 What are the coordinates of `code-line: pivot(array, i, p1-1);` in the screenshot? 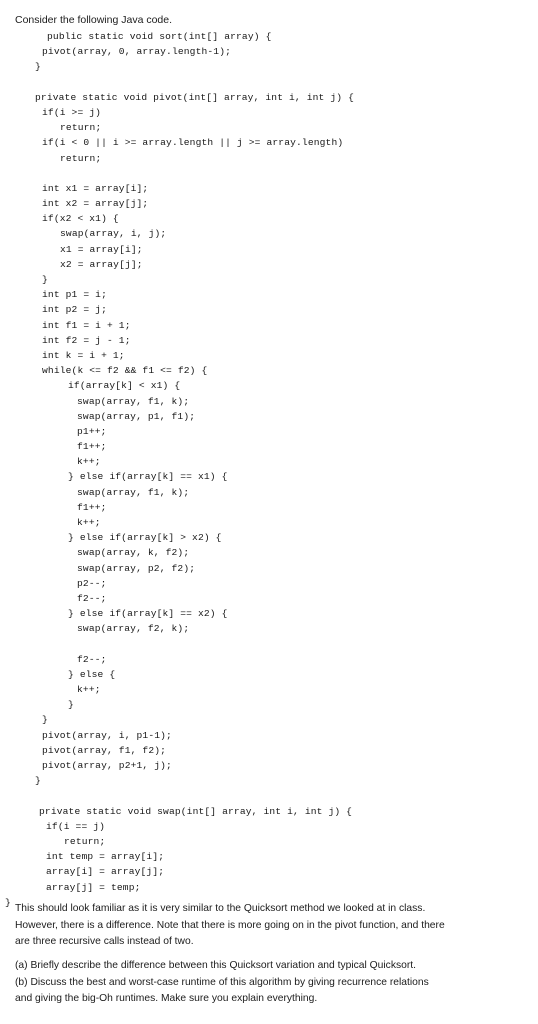 It's located at (107, 735).